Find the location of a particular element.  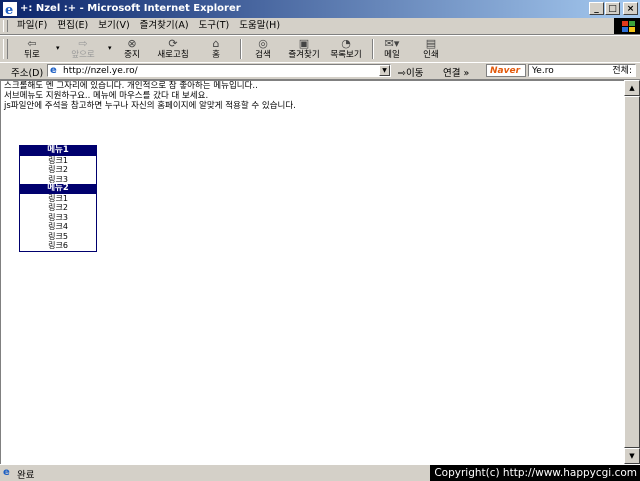

go-label: 이동 is located at coordinates (414, 73).